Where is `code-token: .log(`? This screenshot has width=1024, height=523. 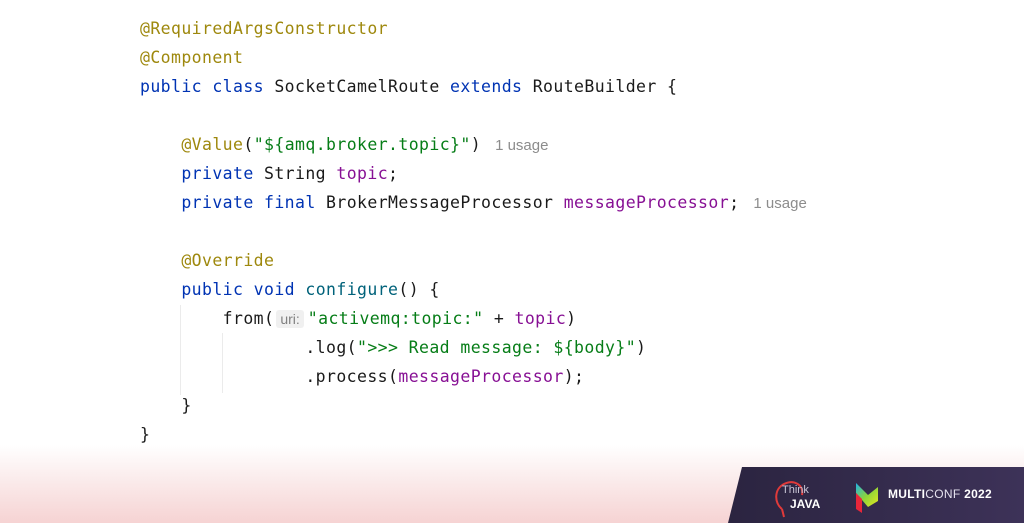 code-token: .log( is located at coordinates (249, 347).